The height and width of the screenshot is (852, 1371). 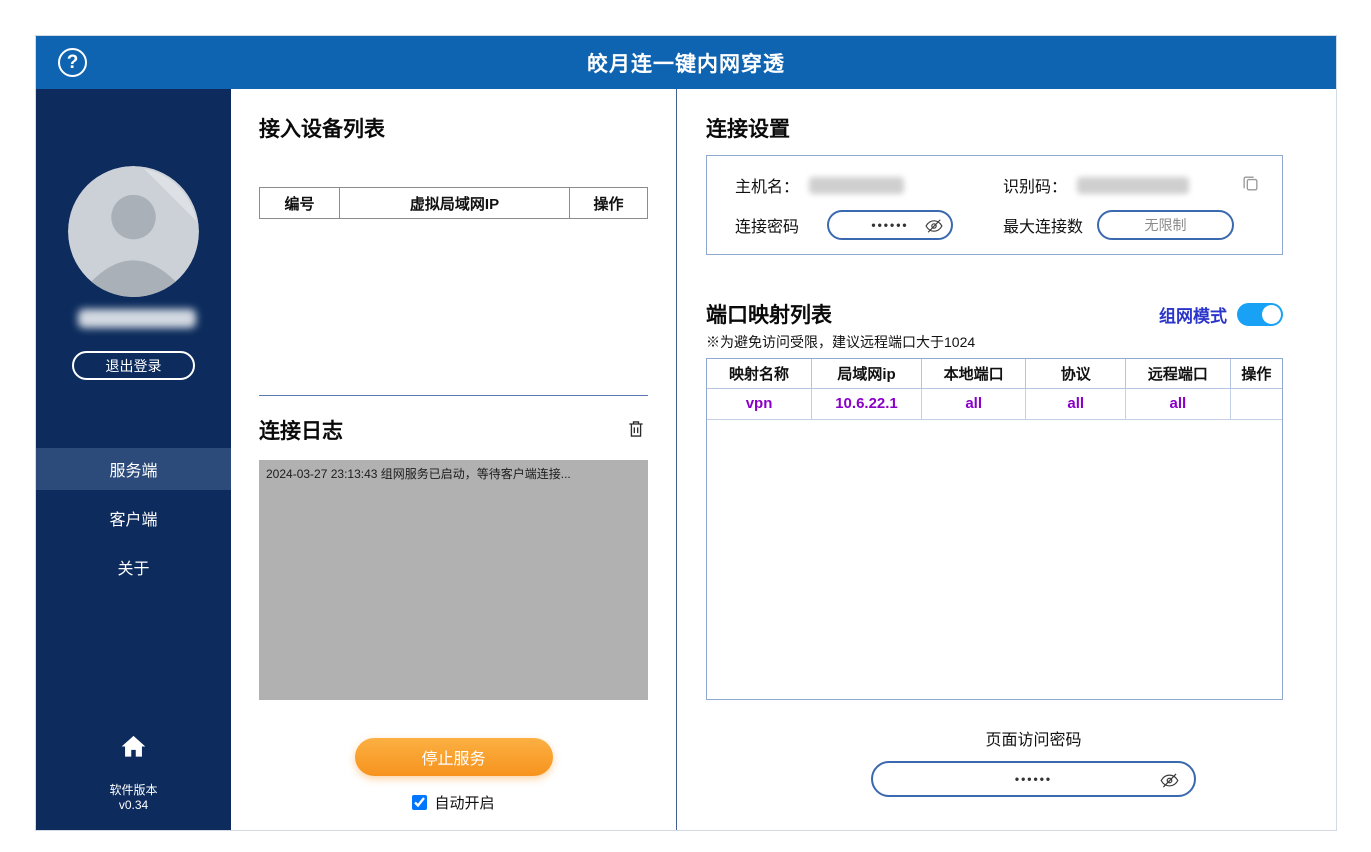 I want to click on mapping-cell-remote-port: all, so click(x=1178, y=403).